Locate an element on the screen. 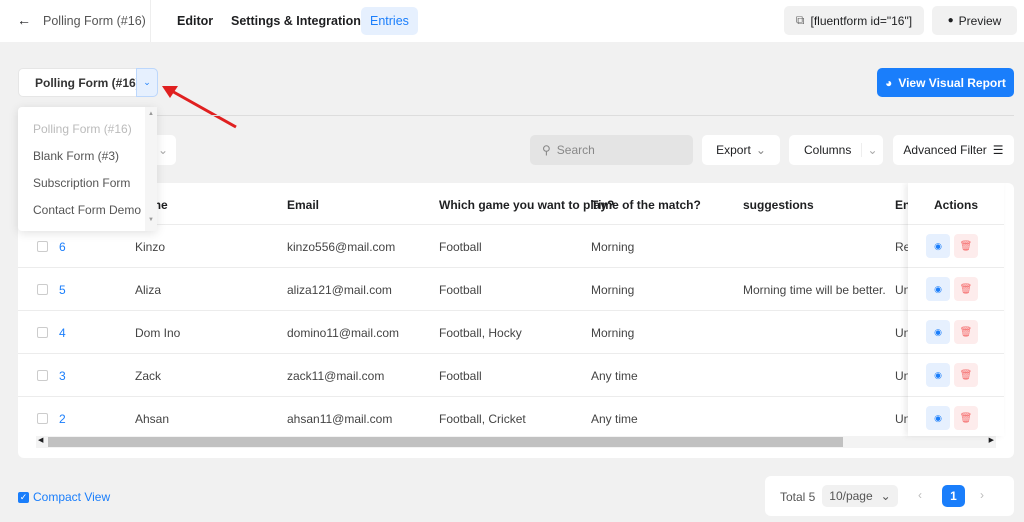 This screenshot has height=522, width=1024. actions-column: Actions ◉ 🗑 ◉ 🗑 ◉ 🗑 ◉ 🗑 ◉ 🗑 is located at coordinates (956, 309).